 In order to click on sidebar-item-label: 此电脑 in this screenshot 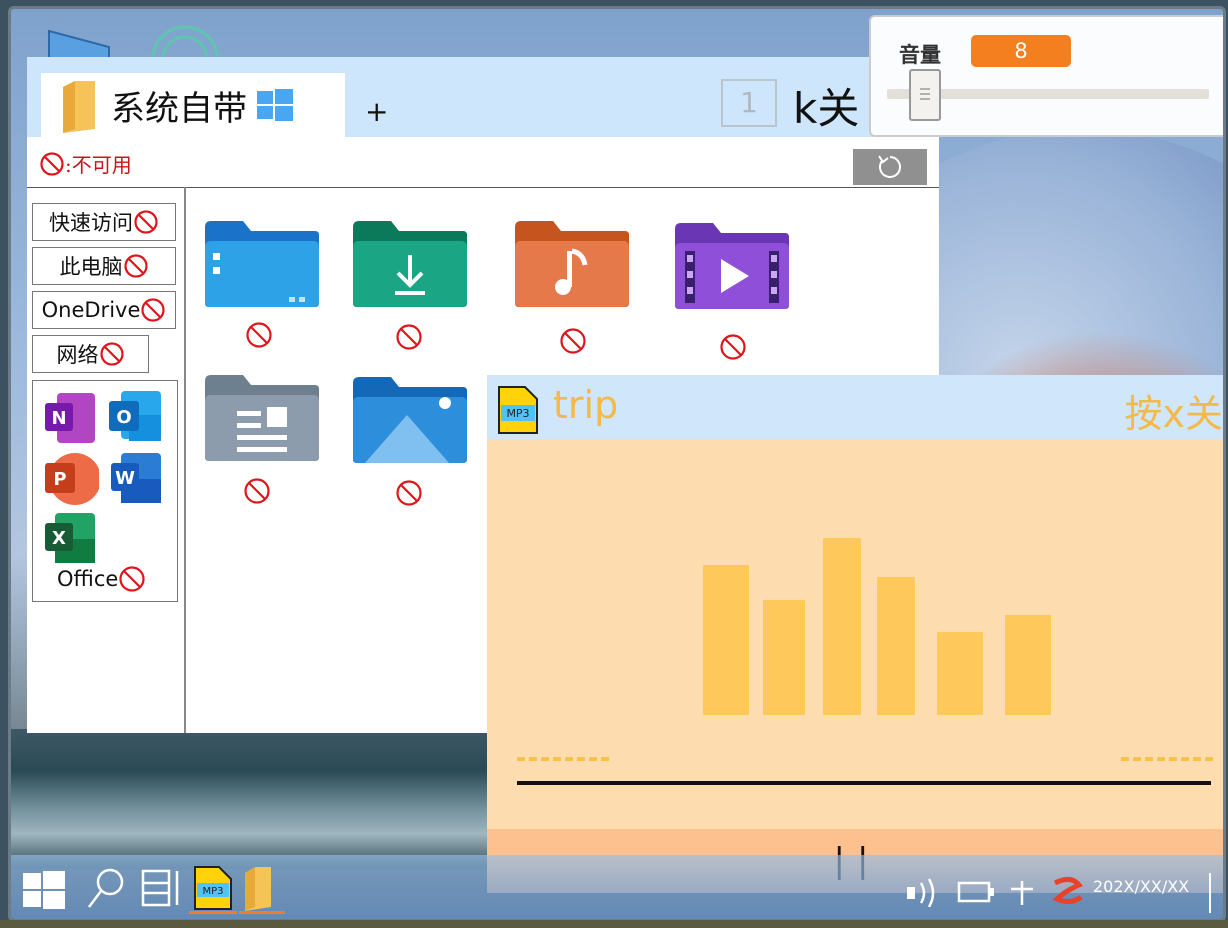, I will do `click(91, 267)`.